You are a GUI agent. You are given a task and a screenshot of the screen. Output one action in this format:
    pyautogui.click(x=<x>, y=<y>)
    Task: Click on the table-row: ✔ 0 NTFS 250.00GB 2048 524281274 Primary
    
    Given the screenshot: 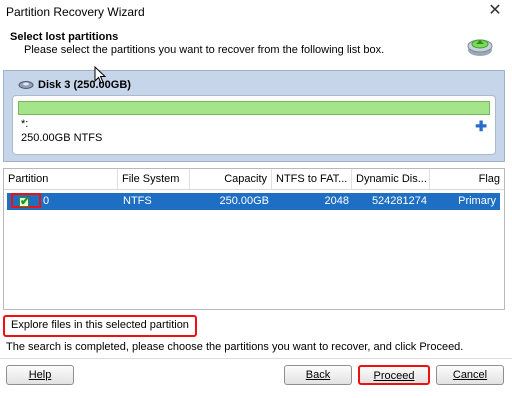 What is the action you would take?
    pyautogui.click(x=253, y=201)
    